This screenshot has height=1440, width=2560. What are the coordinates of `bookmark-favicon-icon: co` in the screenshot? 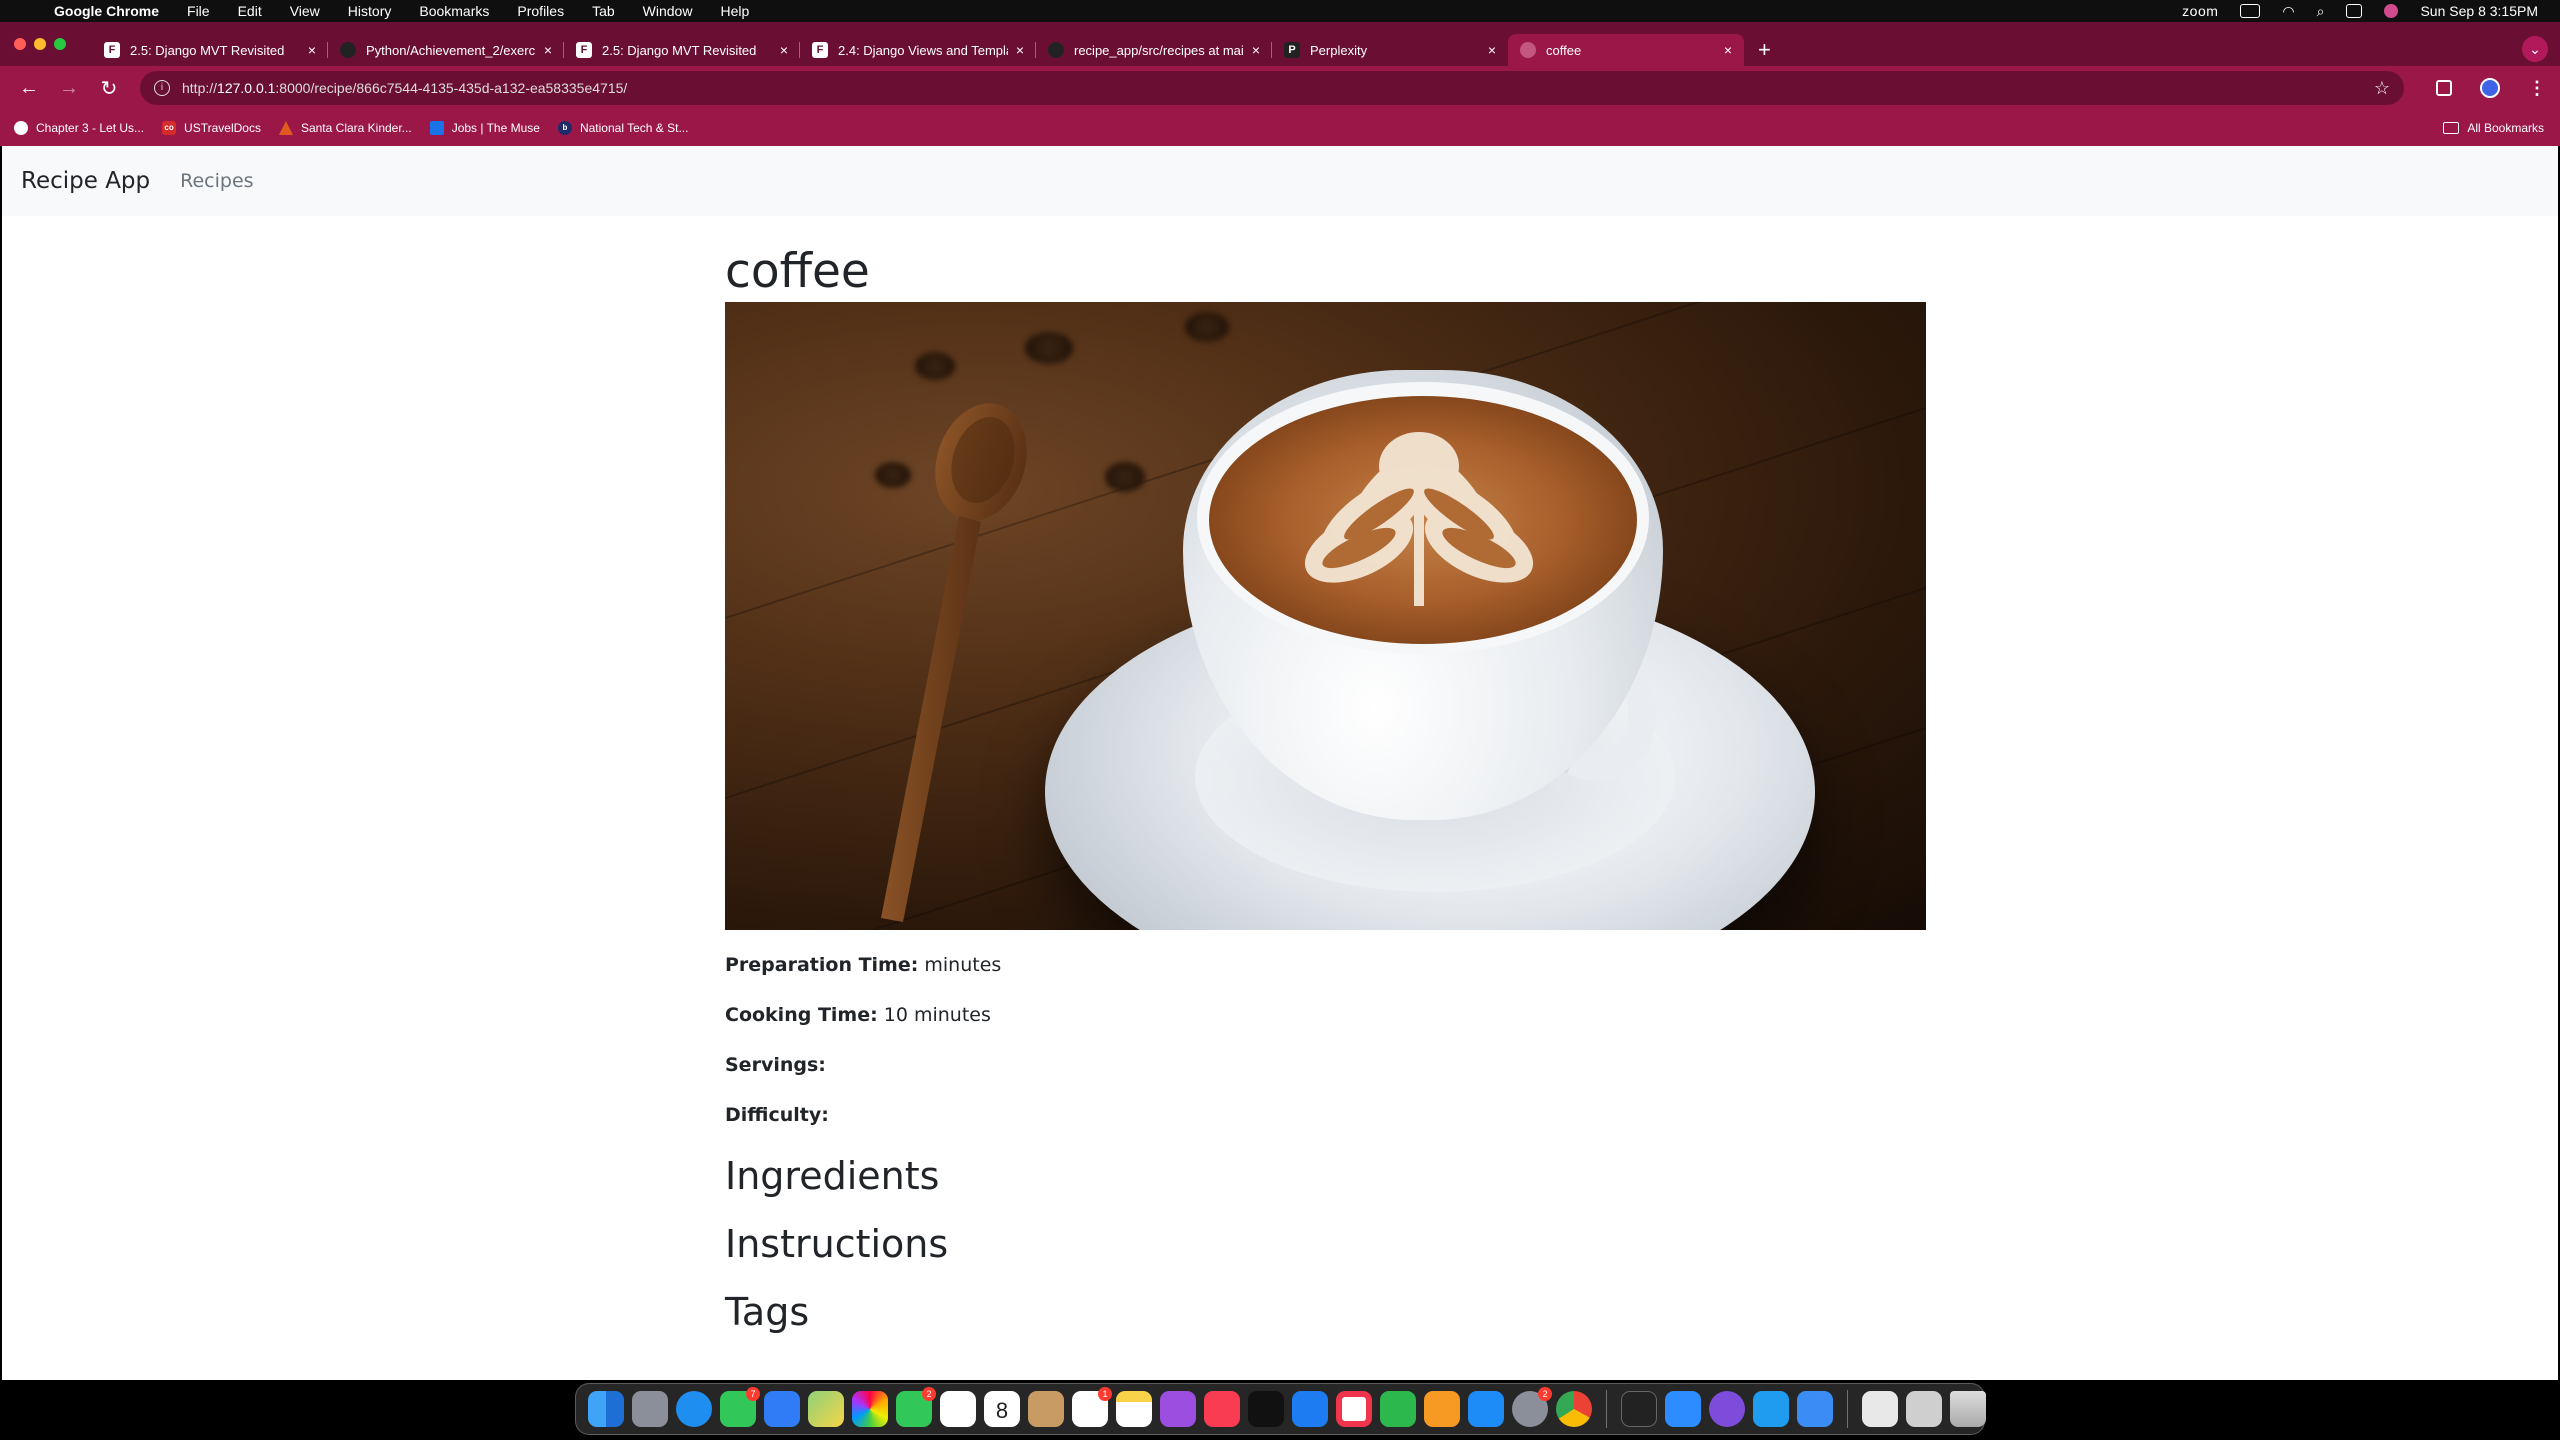 It's located at (169, 128).